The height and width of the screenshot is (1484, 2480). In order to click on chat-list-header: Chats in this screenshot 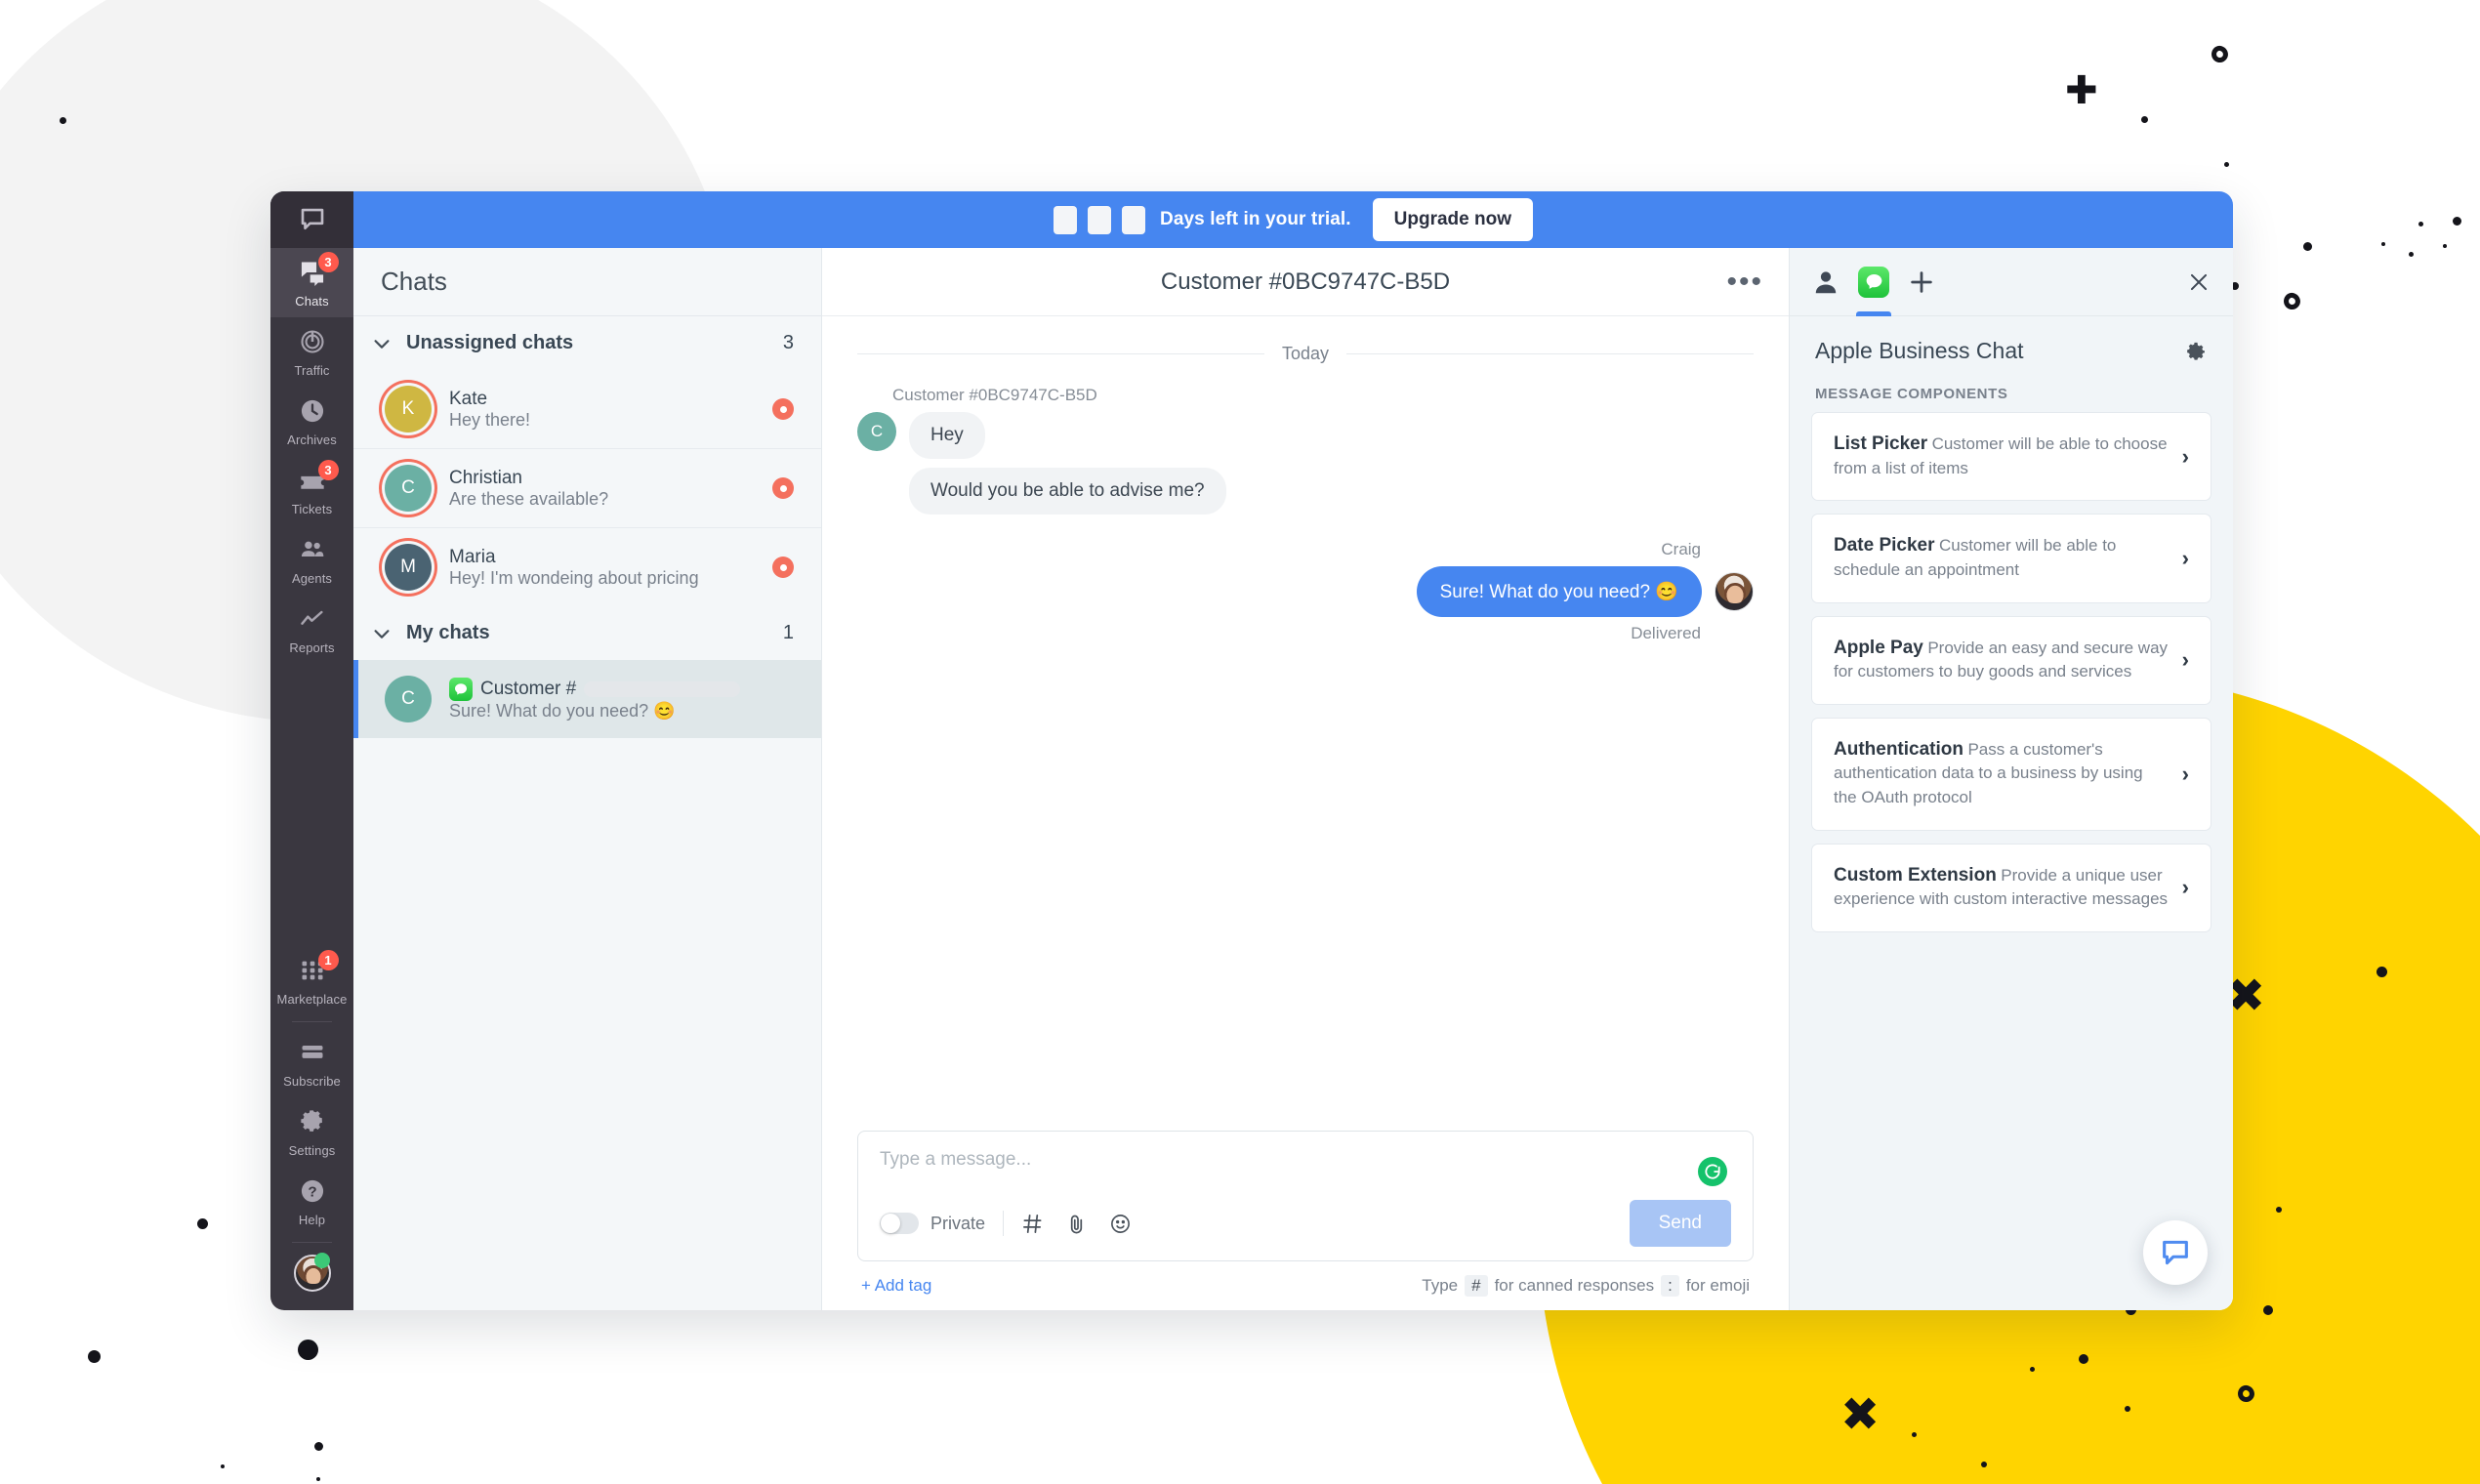, I will do `click(587, 282)`.